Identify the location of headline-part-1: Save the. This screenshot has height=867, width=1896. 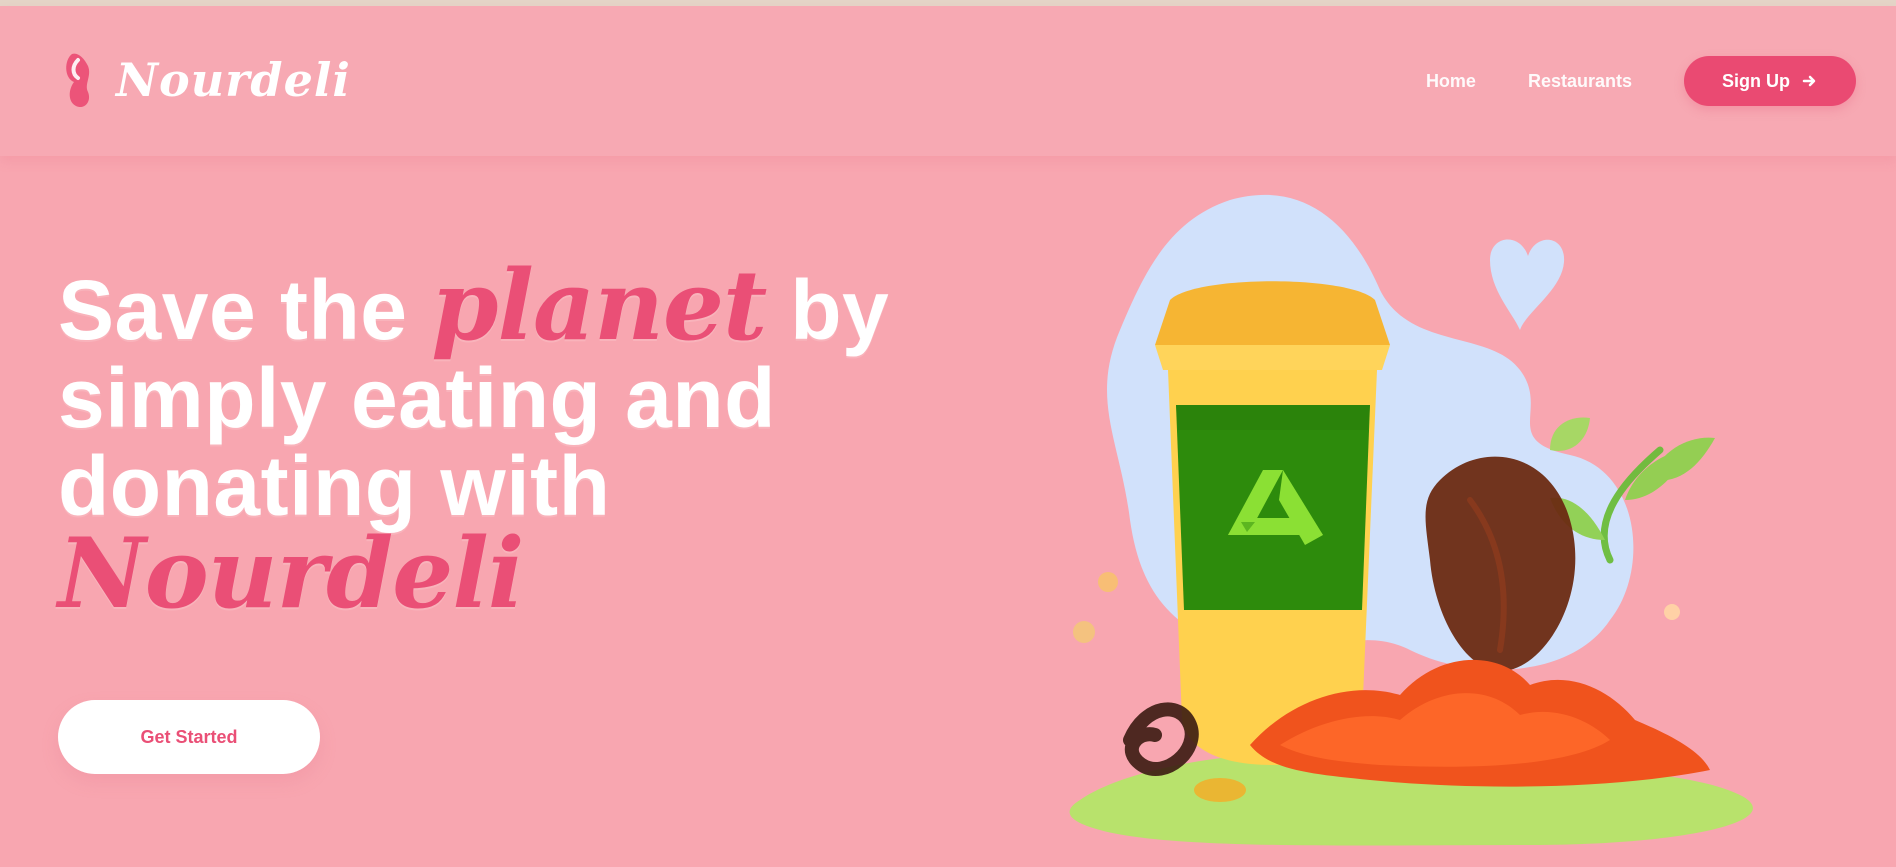
(245, 310).